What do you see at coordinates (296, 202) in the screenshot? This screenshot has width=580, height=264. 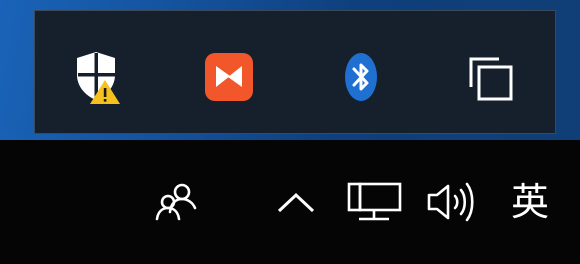 I see `show-hidden-icons-chevron-icon` at bounding box center [296, 202].